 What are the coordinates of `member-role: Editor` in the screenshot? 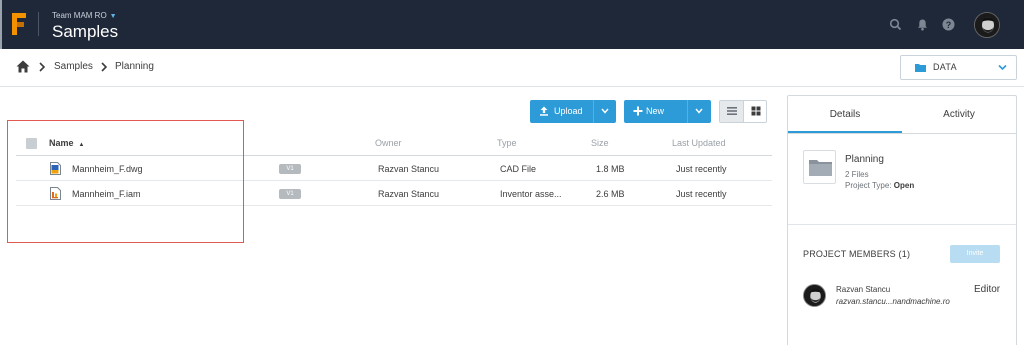 It's located at (987, 289).